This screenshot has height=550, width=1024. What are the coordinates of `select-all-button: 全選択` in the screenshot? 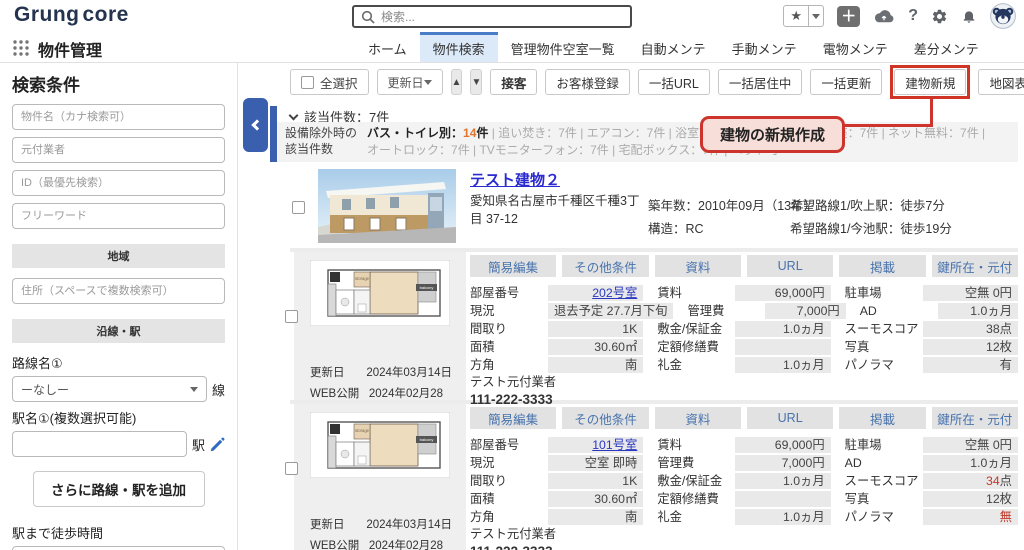 It's located at (329, 82).